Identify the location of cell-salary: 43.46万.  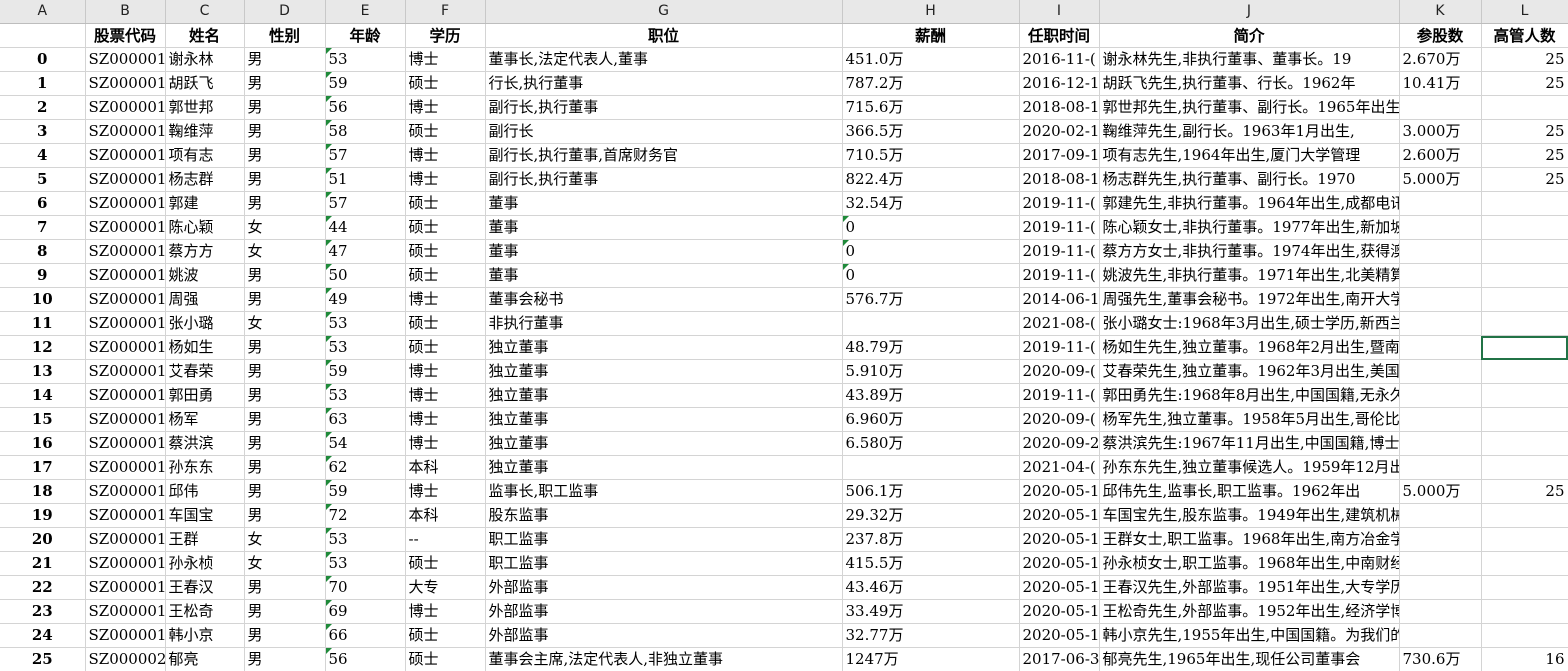
(931, 587).